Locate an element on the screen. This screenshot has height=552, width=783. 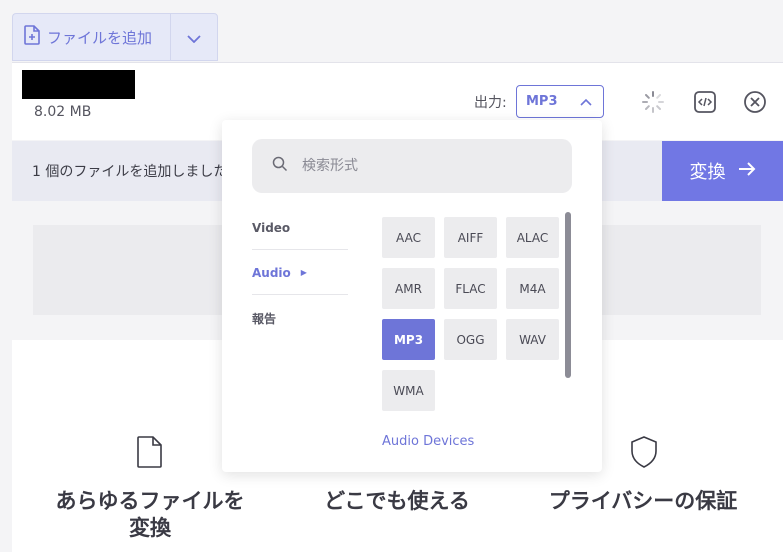
redacted-file-name is located at coordinates (78, 84).